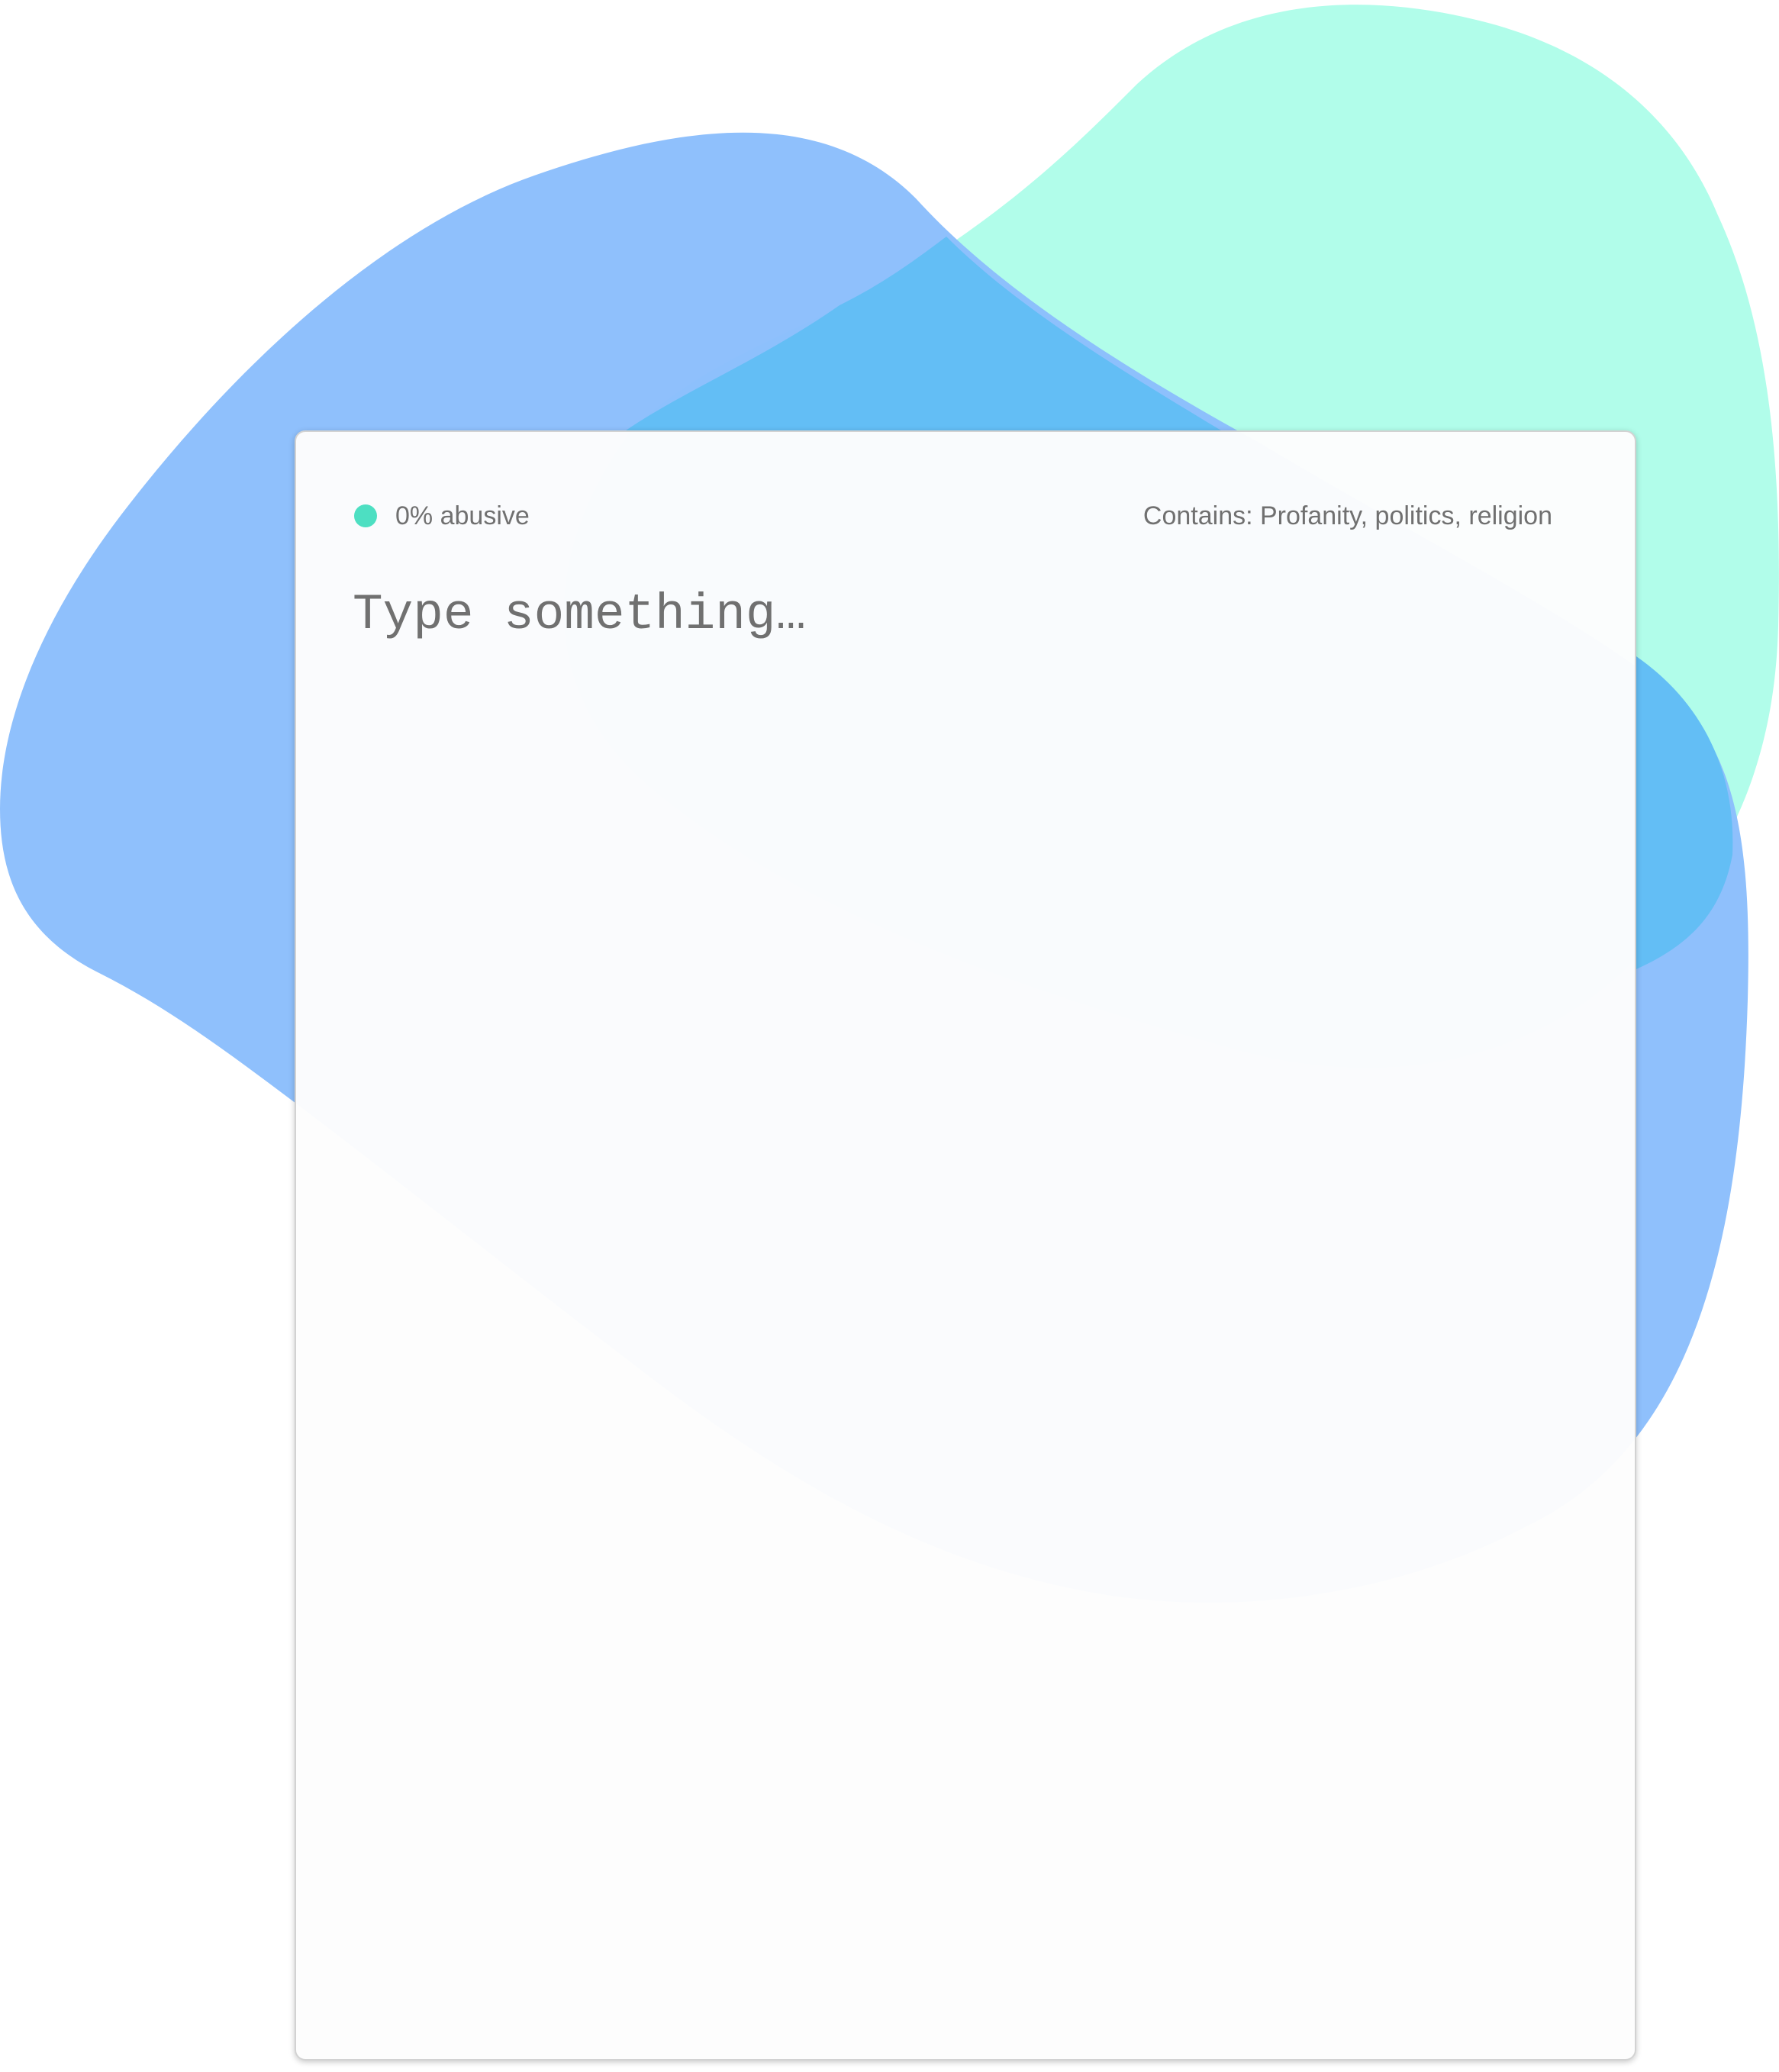  Describe the element at coordinates (366, 515) in the screenshot. I see `status-dot-icon` at that location.